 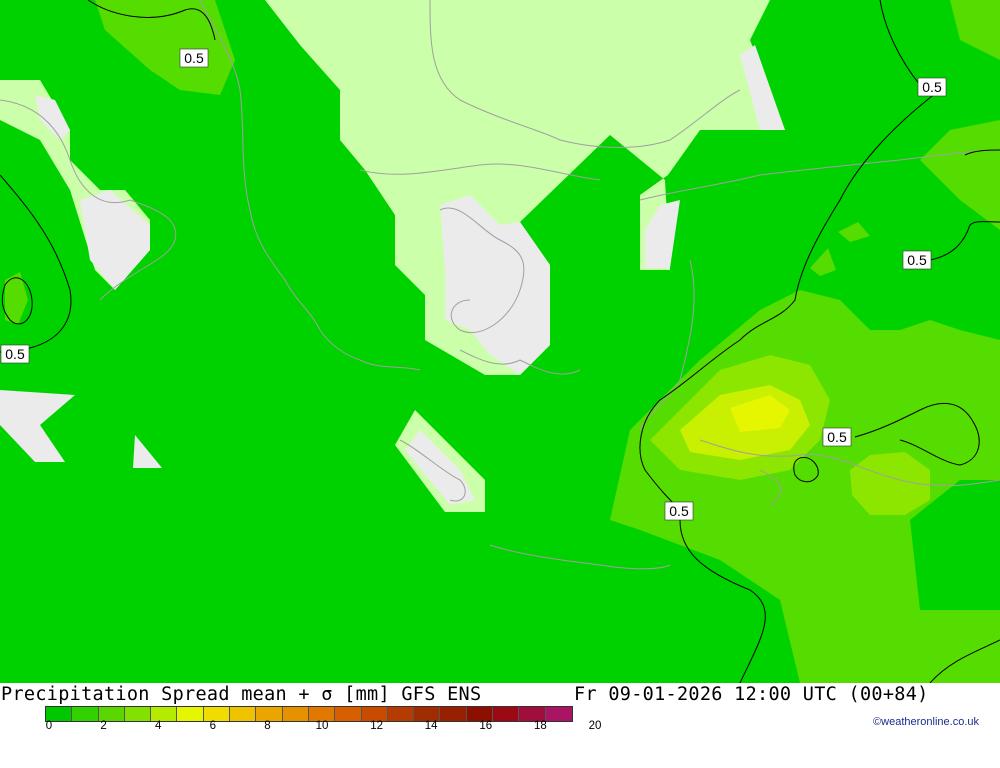 What do you see at coordinates (486, 726) in the screenshot?
I see `legend-tick-label: 16` at bounding box center [486, 726].